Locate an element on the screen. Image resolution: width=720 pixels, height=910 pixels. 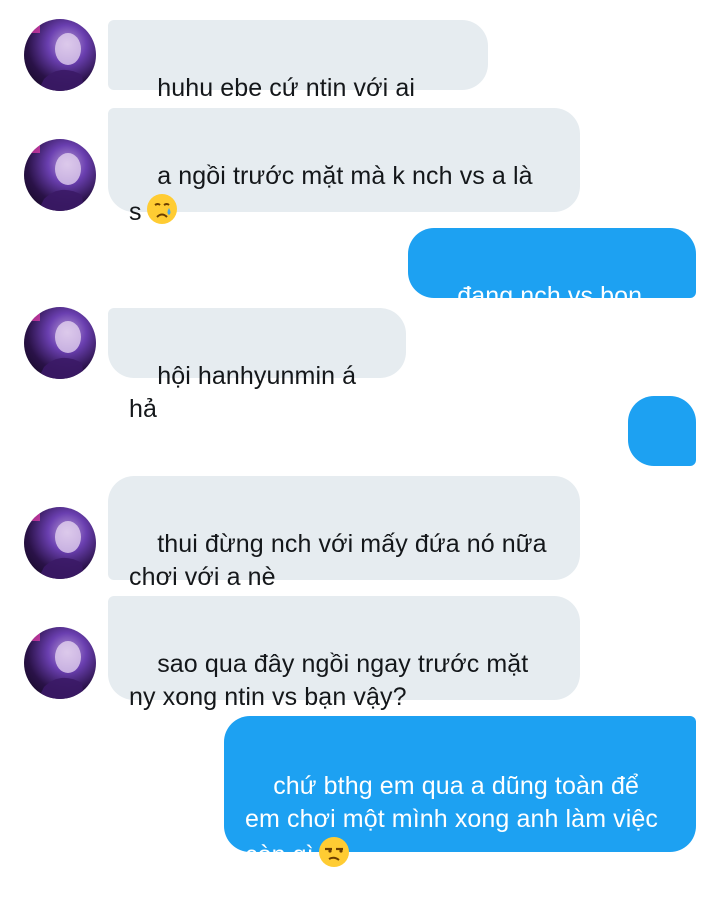
message-text: ýe is located at coordinates (661, 497).